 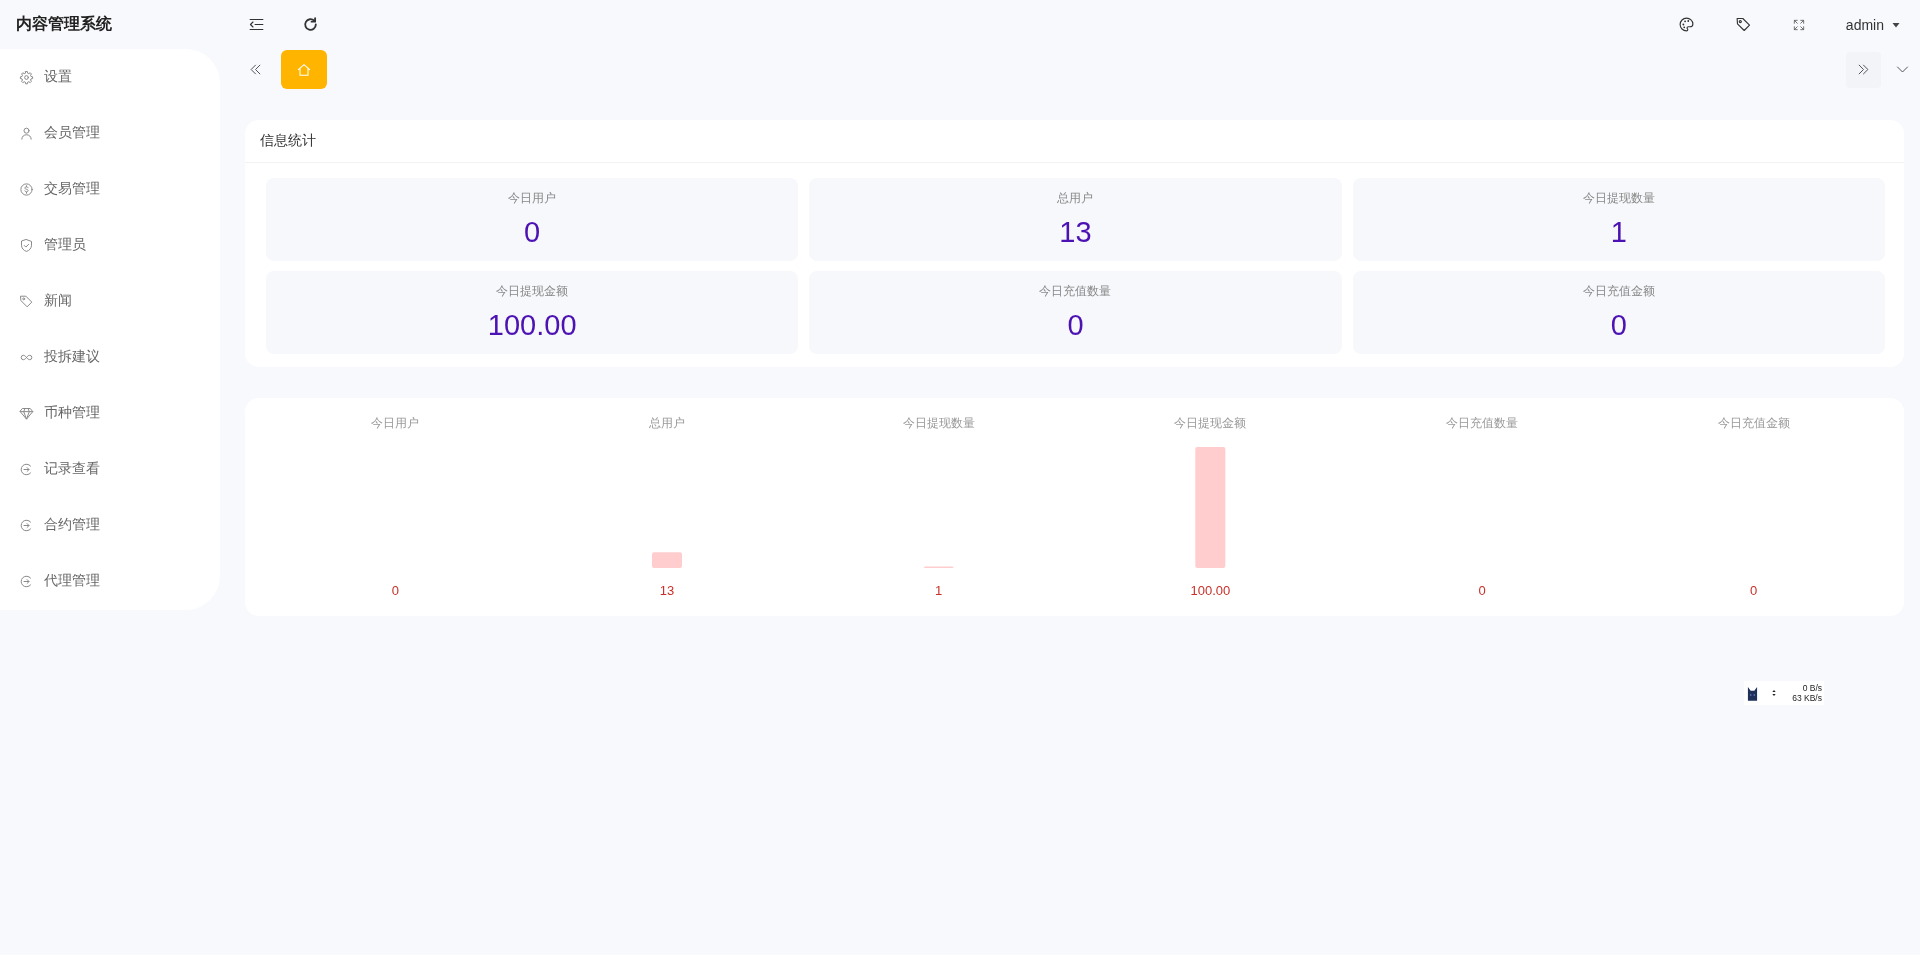 What do you see at coordinates (532, 291) in the screenshot?
I see `stat-label: 今日提现金额` at bounding box center [532, 291].